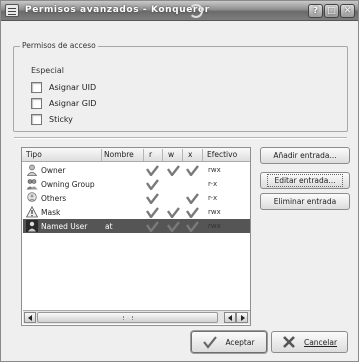 The image size is (359, 362). I want to click on table-row: Named User at rwx, so click(136, 226).